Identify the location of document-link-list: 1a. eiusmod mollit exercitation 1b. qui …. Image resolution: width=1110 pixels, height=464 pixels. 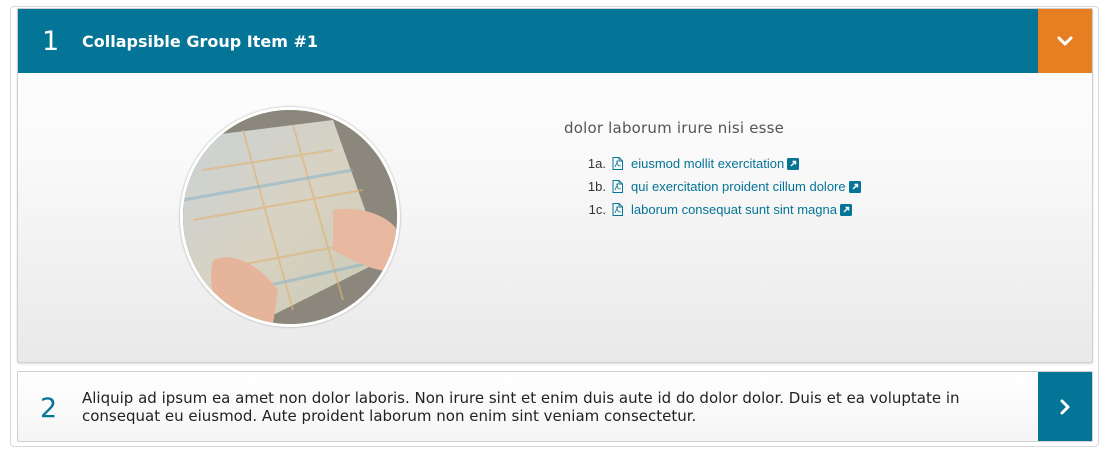
(719, 186).